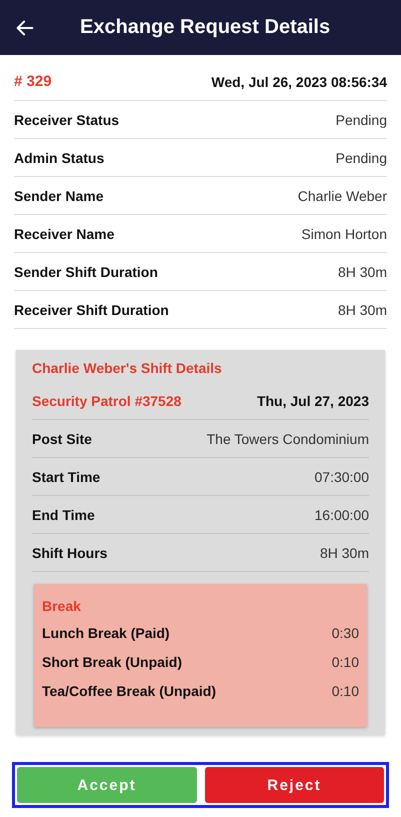  Describe the element at coordinates (127, 368) in the screenshot. I see `shift-card-title: Charlie Weber's Shift Details` at that location.